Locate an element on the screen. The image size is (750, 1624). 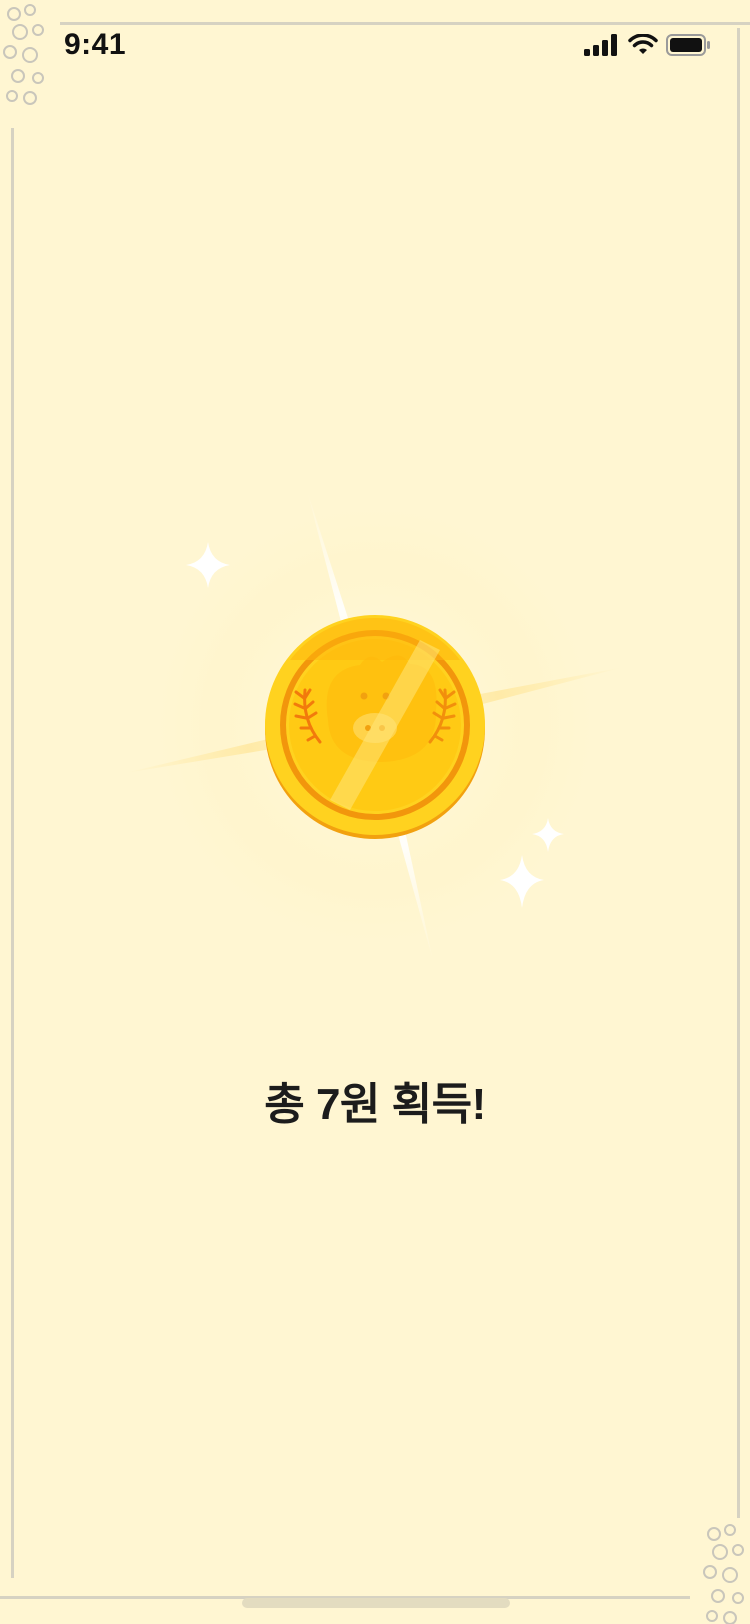
battery-icon is located at coordinates (688, 45).